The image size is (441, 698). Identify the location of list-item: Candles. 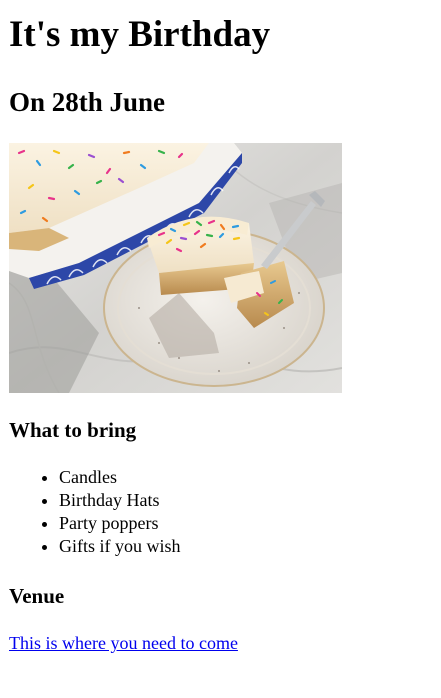
(120, 477).